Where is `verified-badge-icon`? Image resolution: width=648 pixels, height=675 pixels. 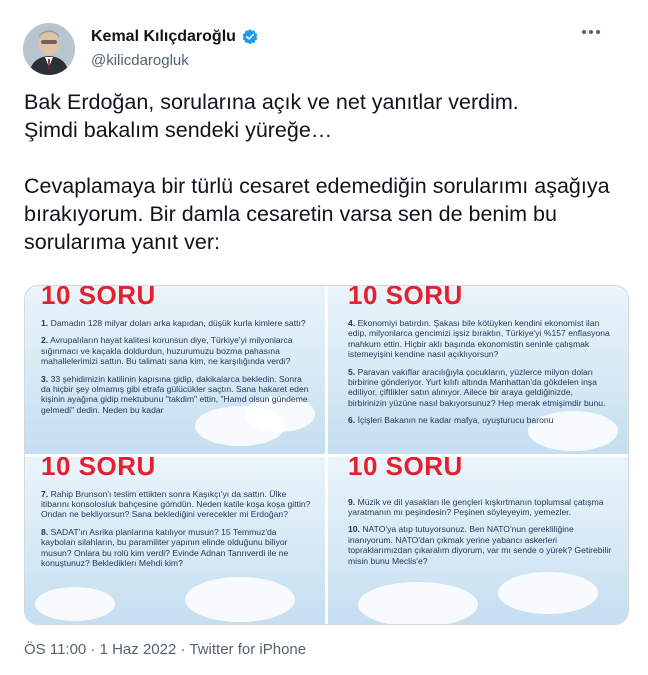 verified-badge-icon is located at coordinates (250, 37).